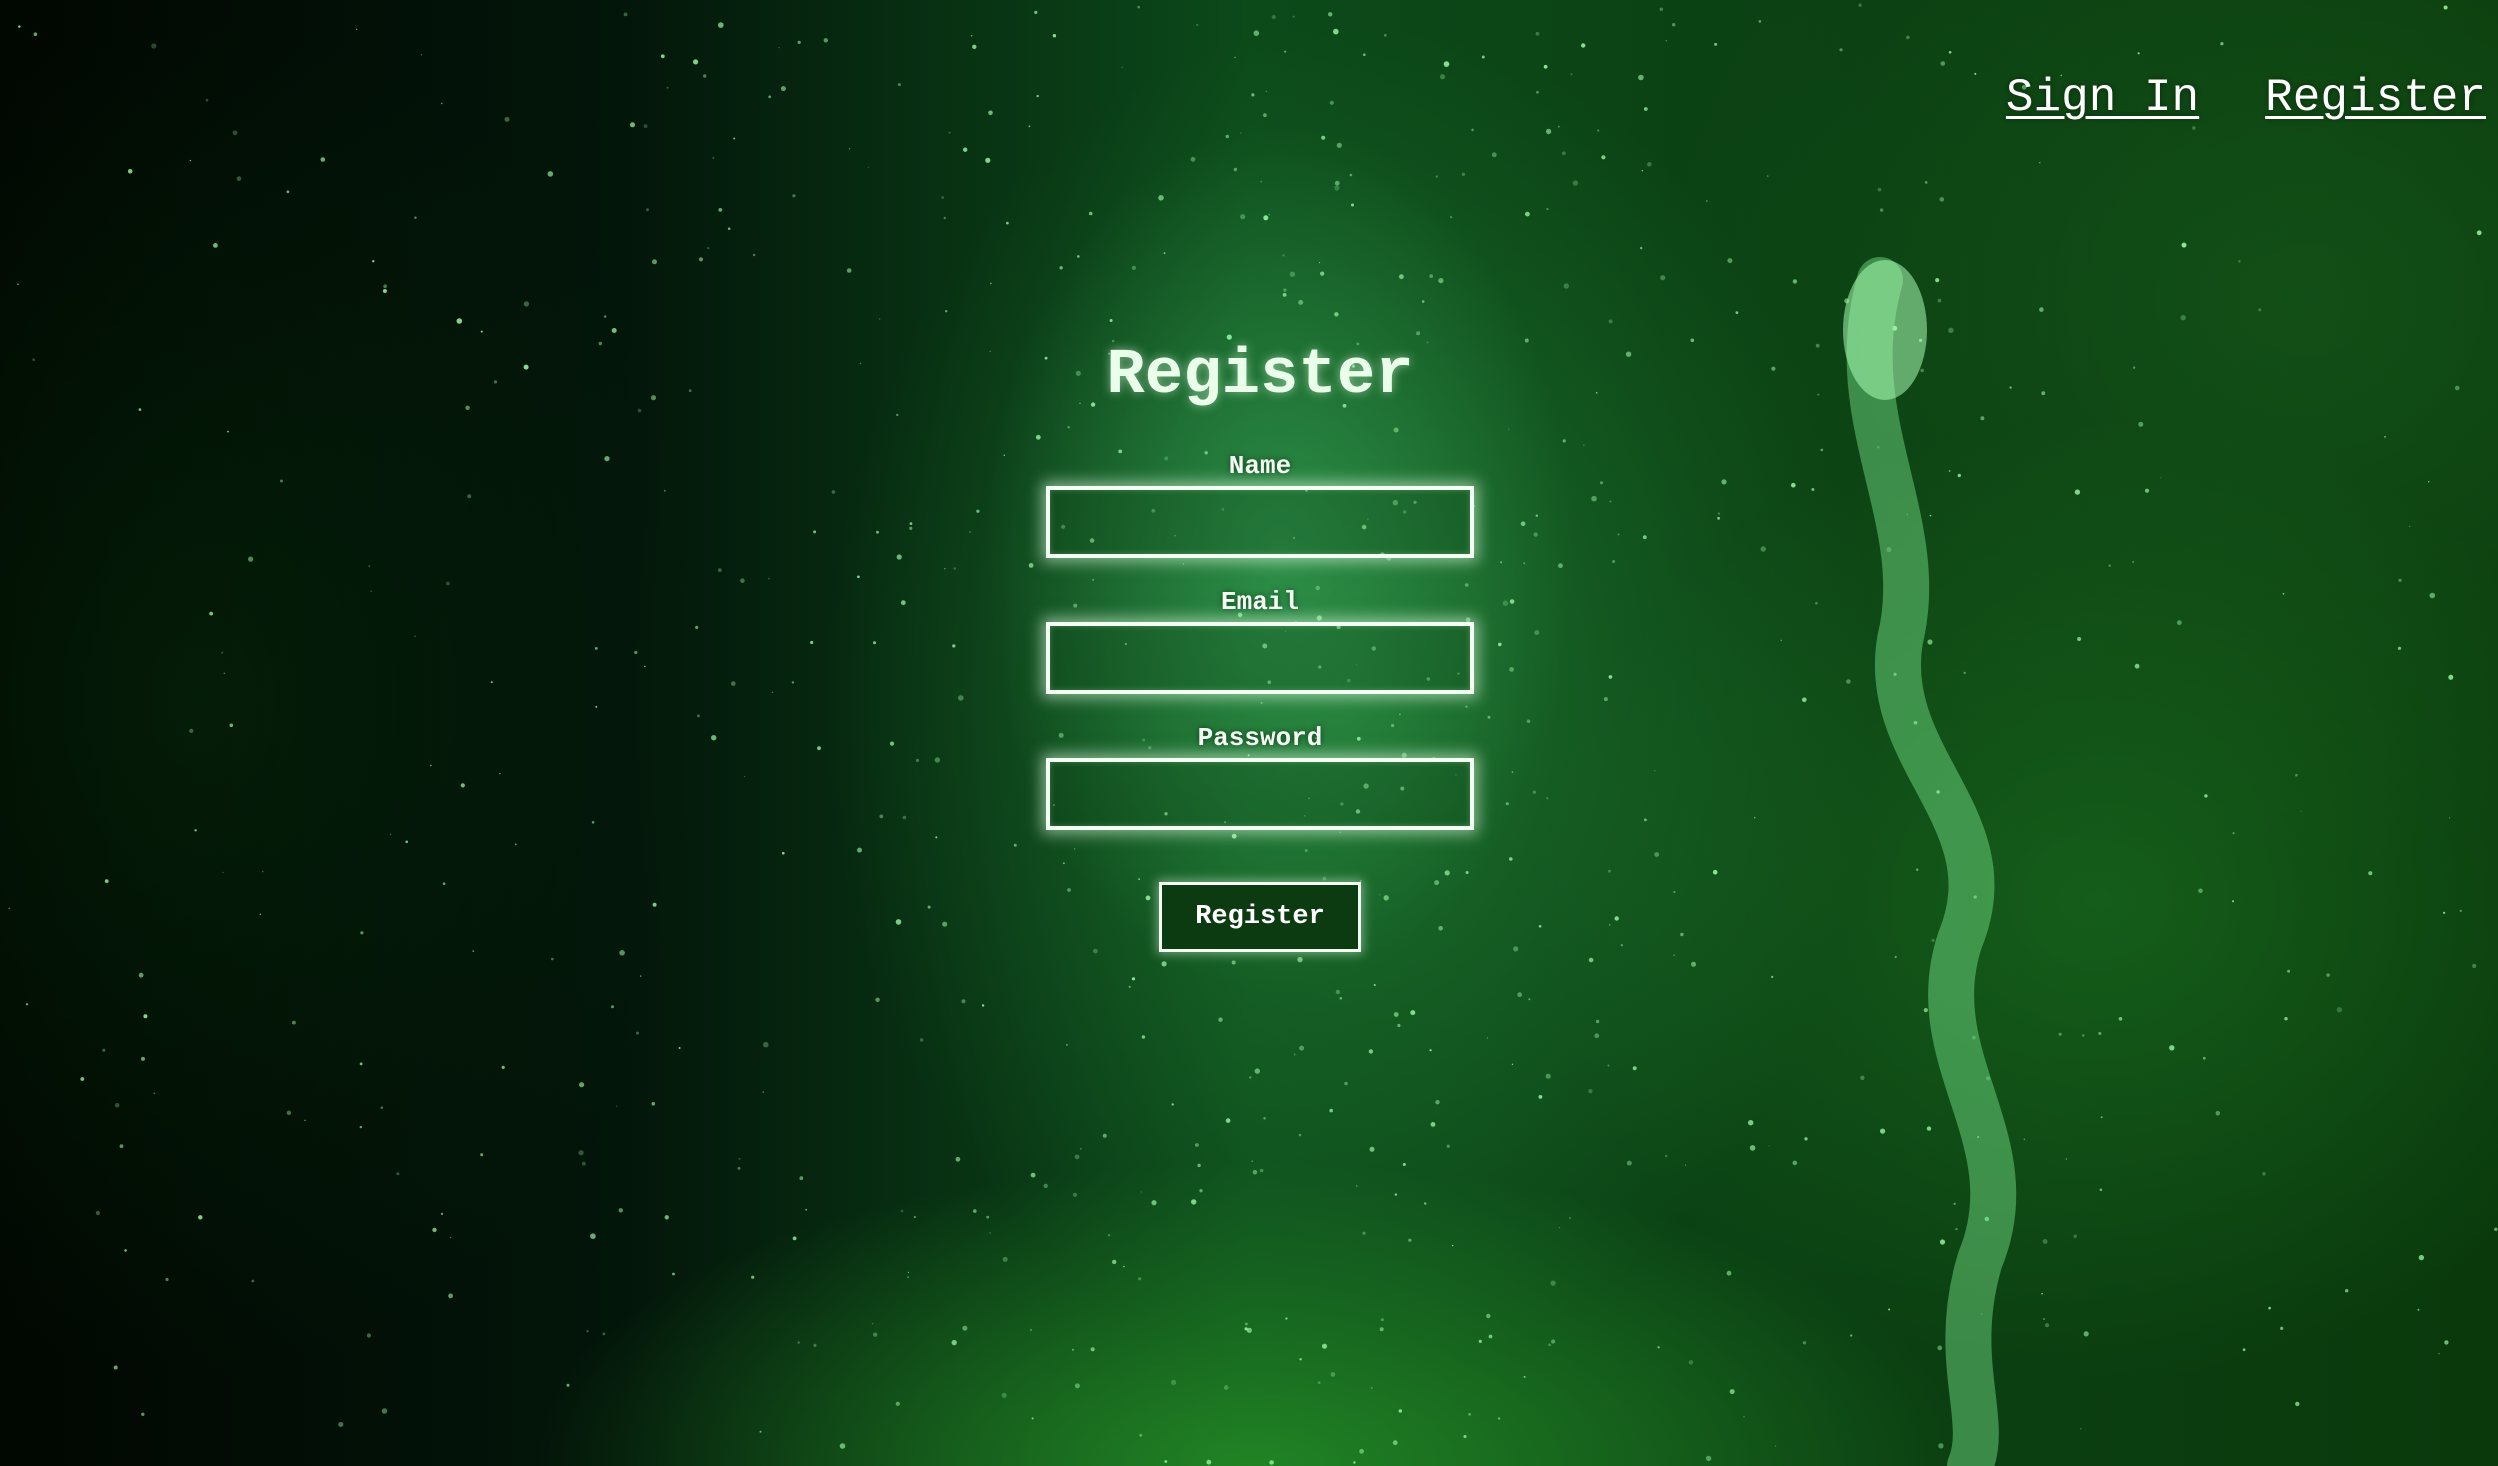 The image size is (2498, 1466). I want to click on nav-sign-in-link: Sign In, so click(2102, 98).